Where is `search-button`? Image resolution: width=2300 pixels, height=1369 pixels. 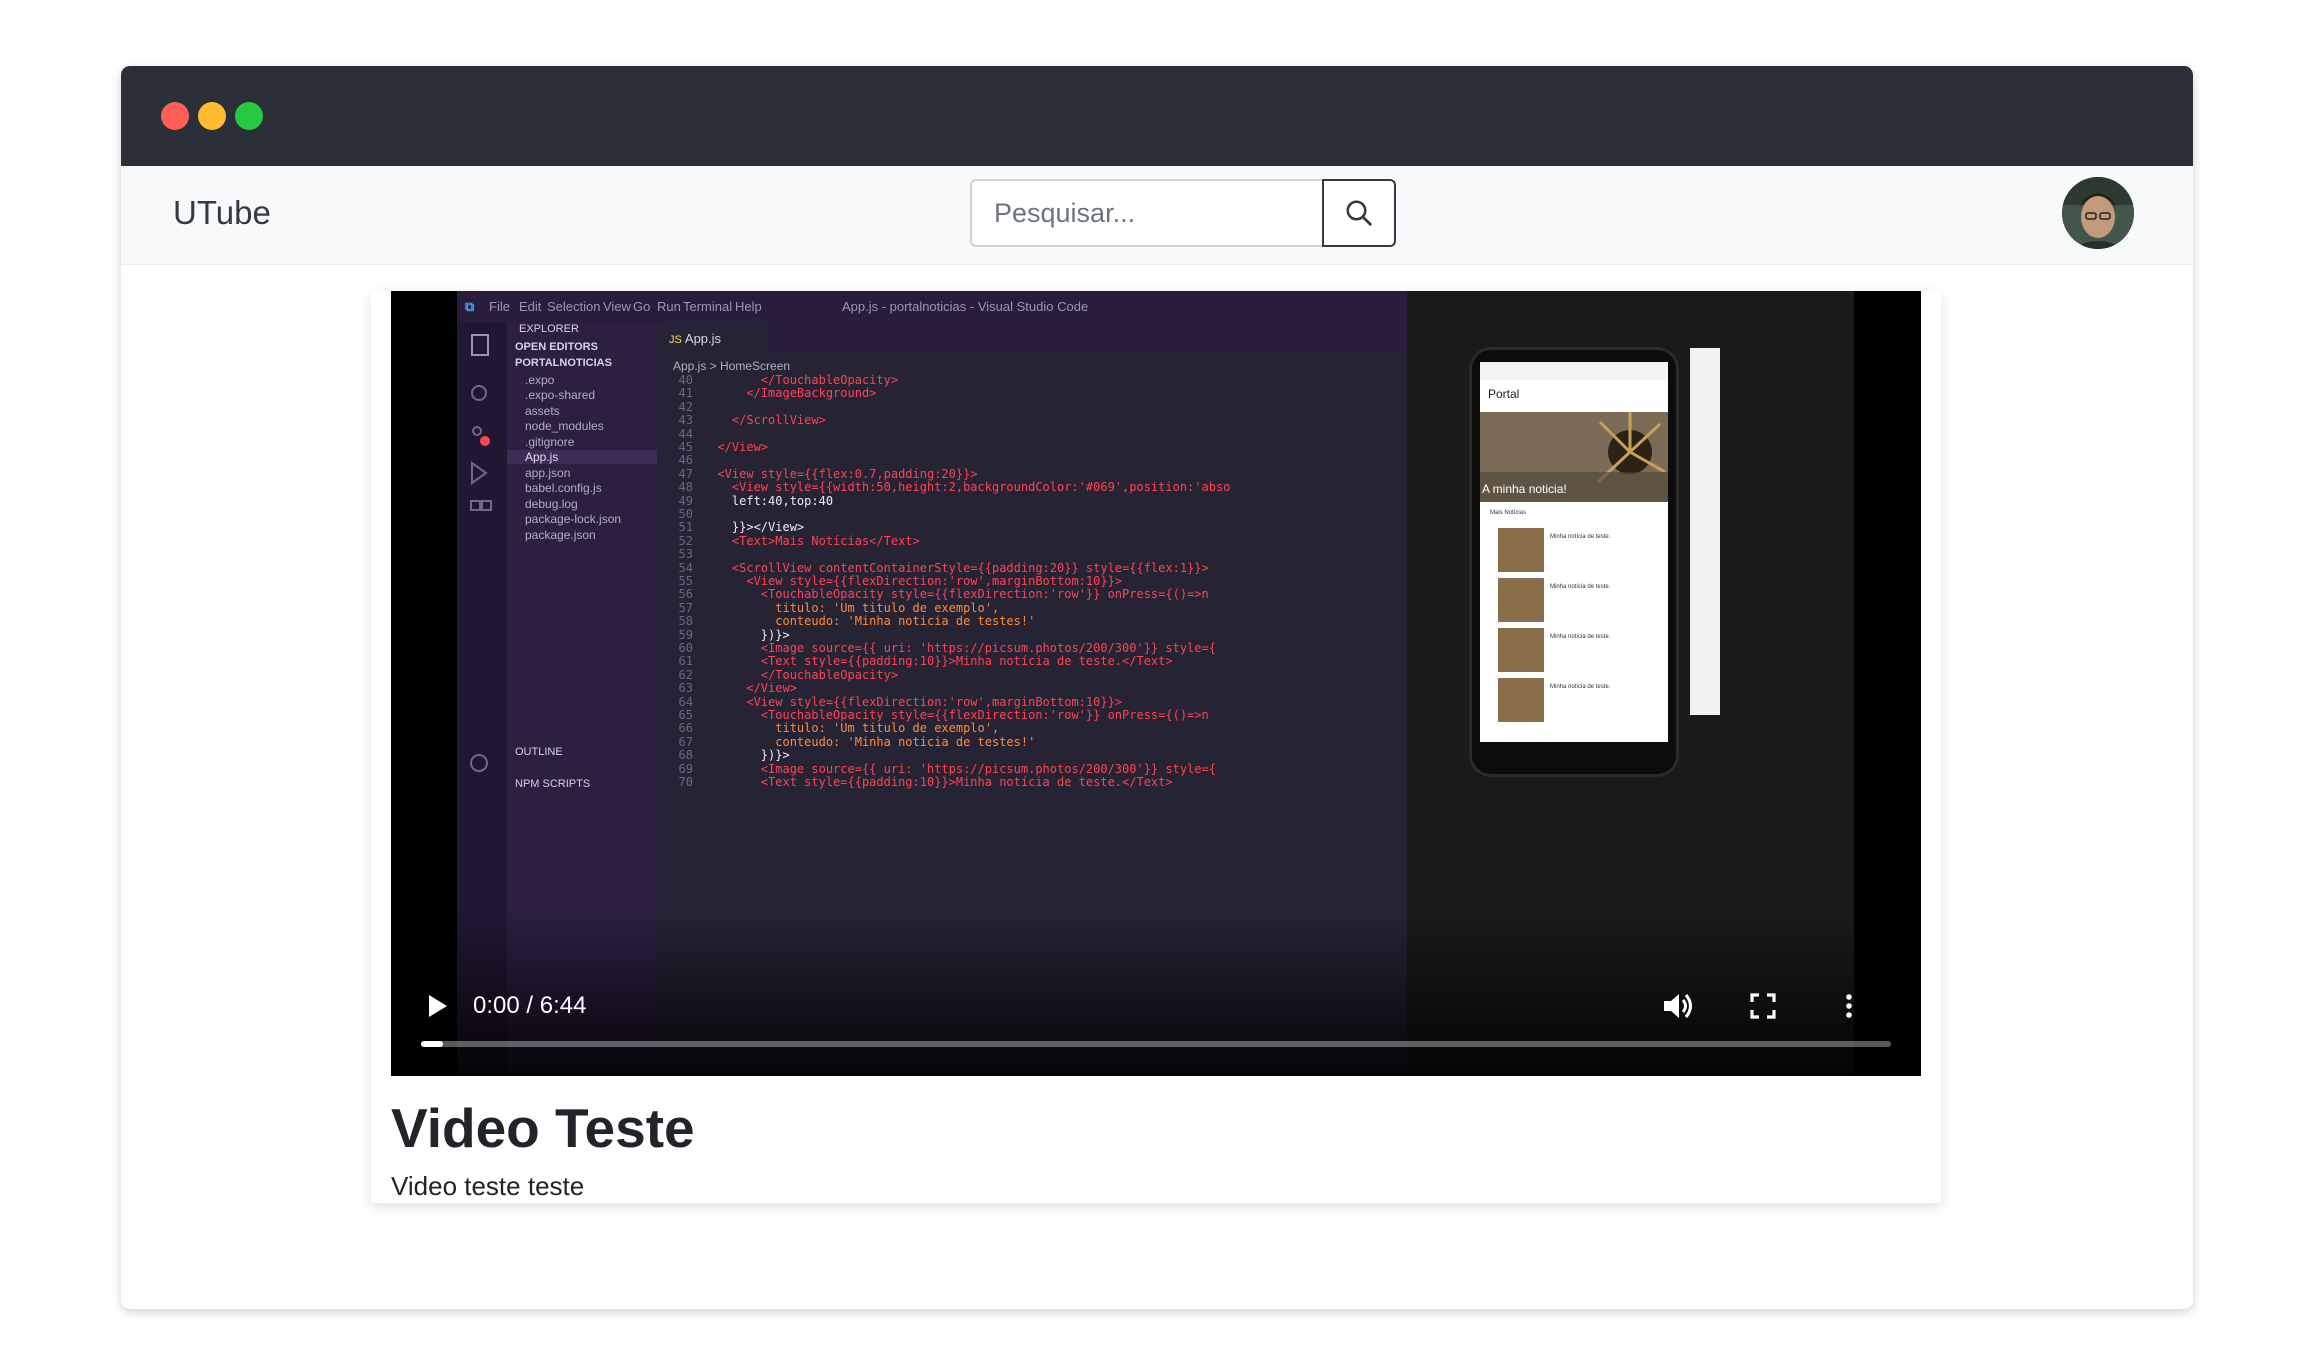
search-button is located at coordinates (1359, 213).